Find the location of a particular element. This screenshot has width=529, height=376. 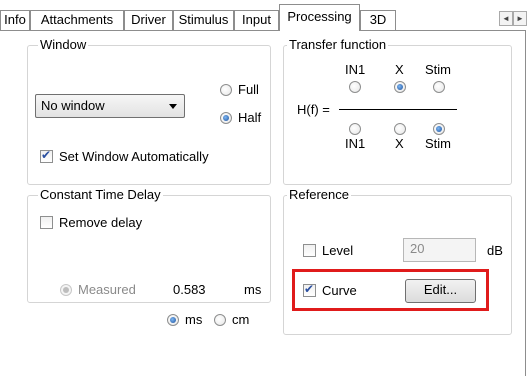

level-input: 20 is located at coordinates (439, 250).